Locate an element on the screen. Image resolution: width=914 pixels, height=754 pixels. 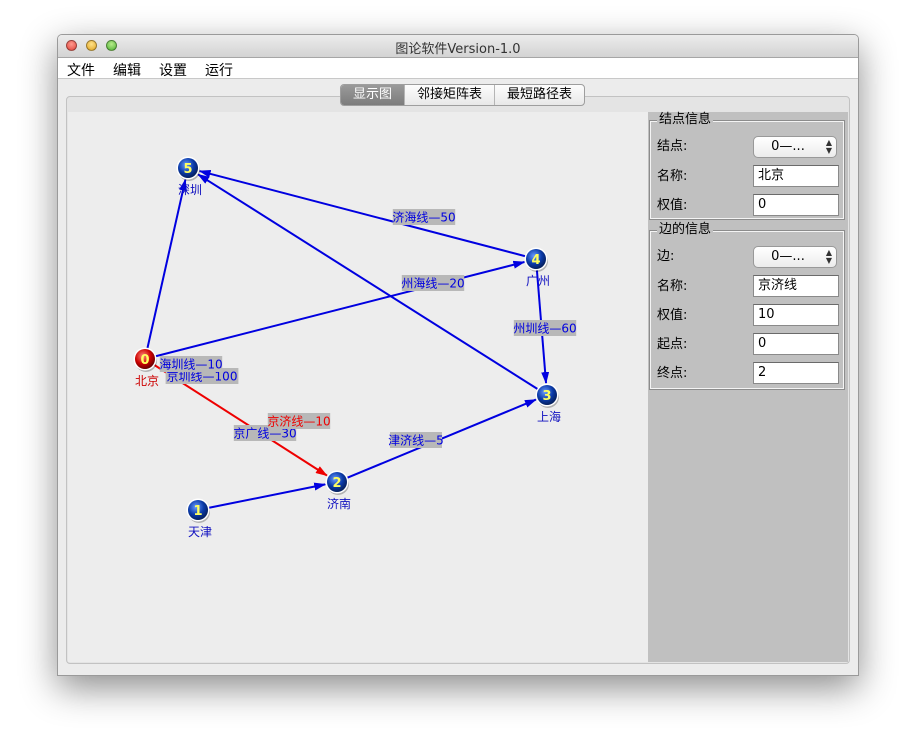
edge-label: 州圳线—60 is located at coordinates (545, 328).